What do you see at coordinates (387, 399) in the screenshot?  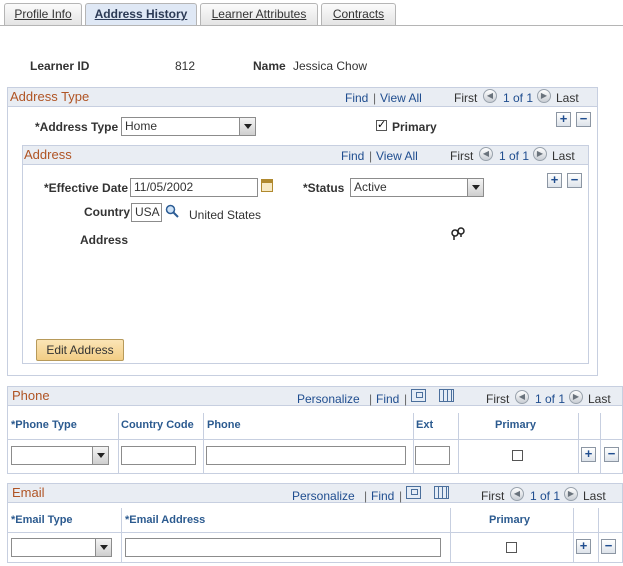 I see `phone-find-link: Find` at bounding box center [387, 399].